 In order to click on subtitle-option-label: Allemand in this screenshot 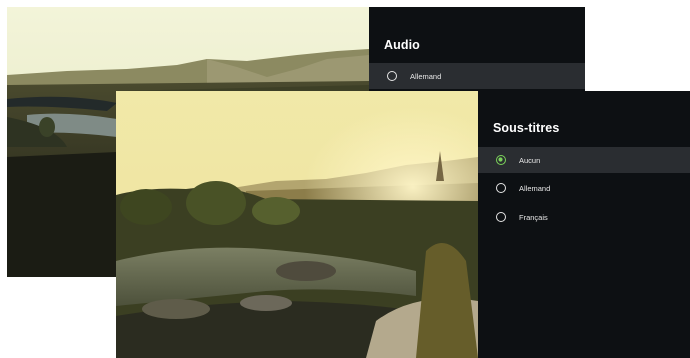, I will do `click(535, 188)`.